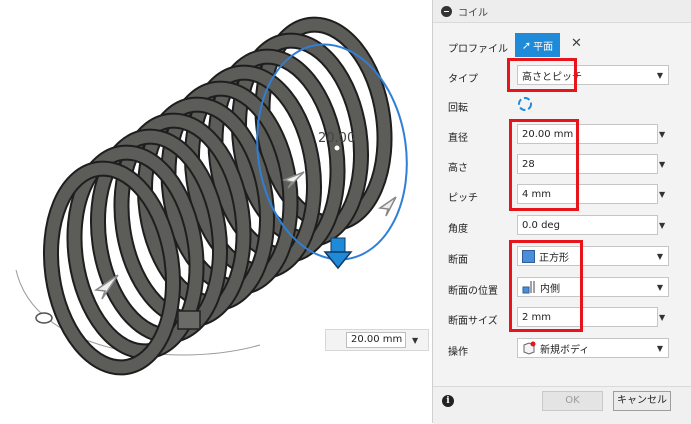 This screenshot has width=691, height=424. What do you see at coordinates (336, 138) in the screenshot?
I see `dimension-label: 20.00` at bounding box center [336, 138].